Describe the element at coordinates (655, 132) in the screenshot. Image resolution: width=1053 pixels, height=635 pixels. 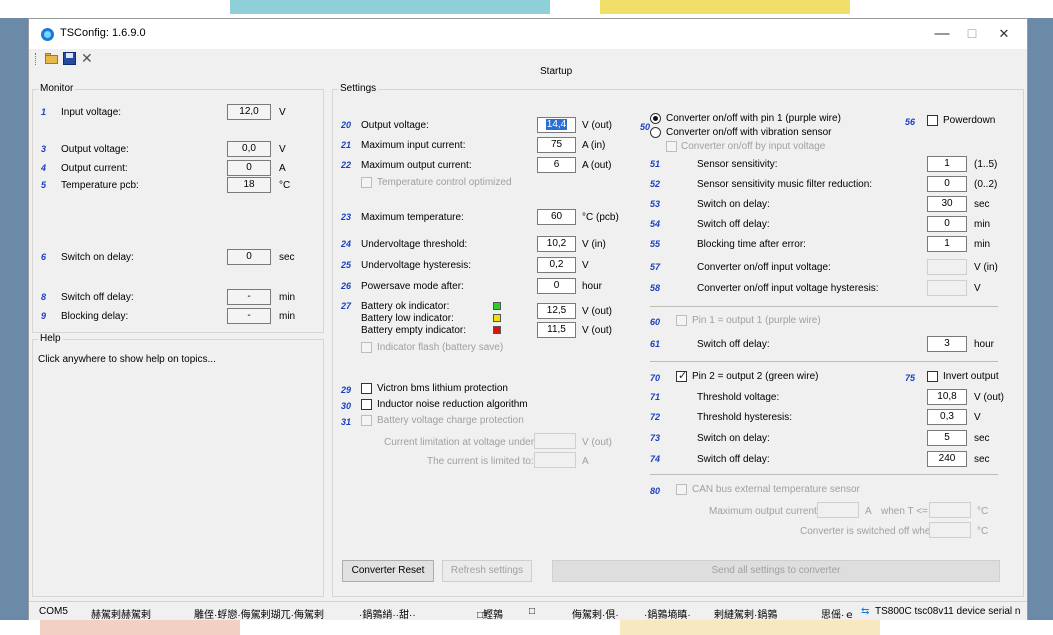
I see `radio-vibration` at that location.